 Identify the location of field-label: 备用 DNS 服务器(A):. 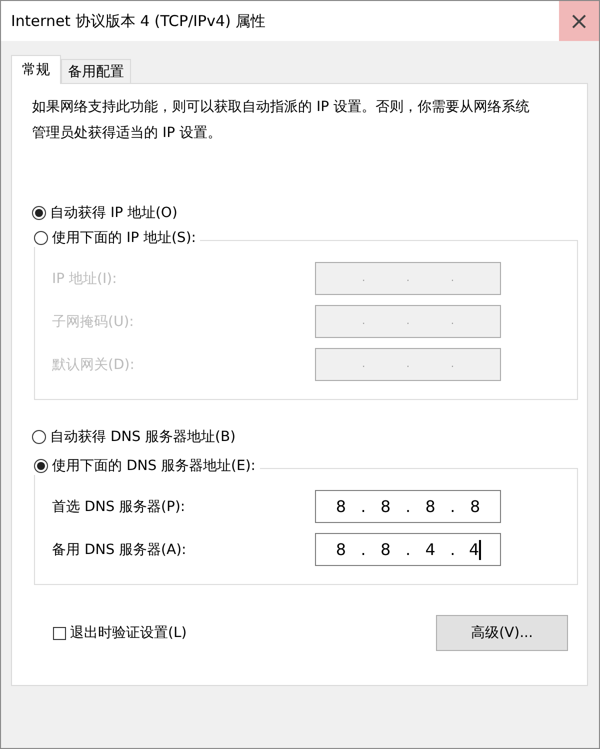
(119, 549).